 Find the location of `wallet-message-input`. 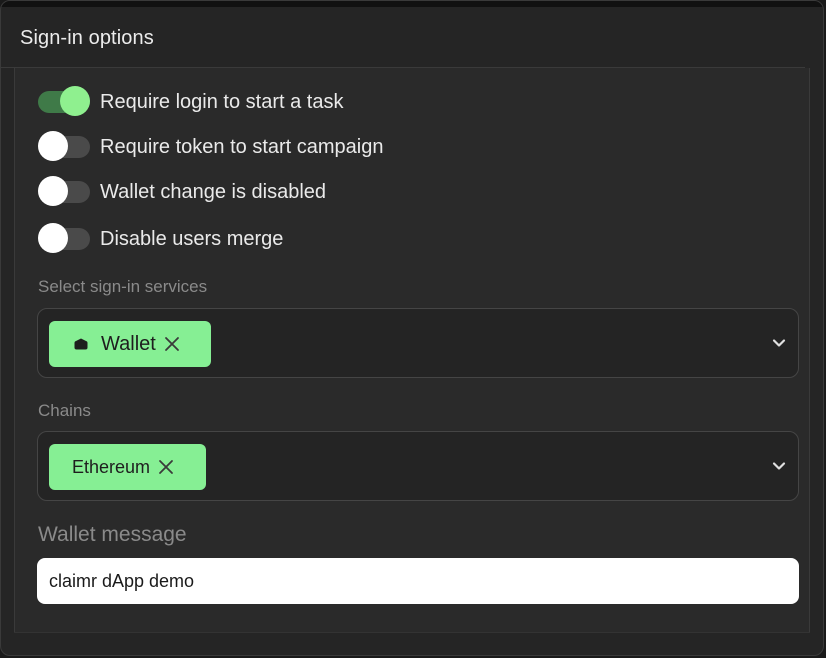

wallet-message-input is located at coordinates (418, 581).